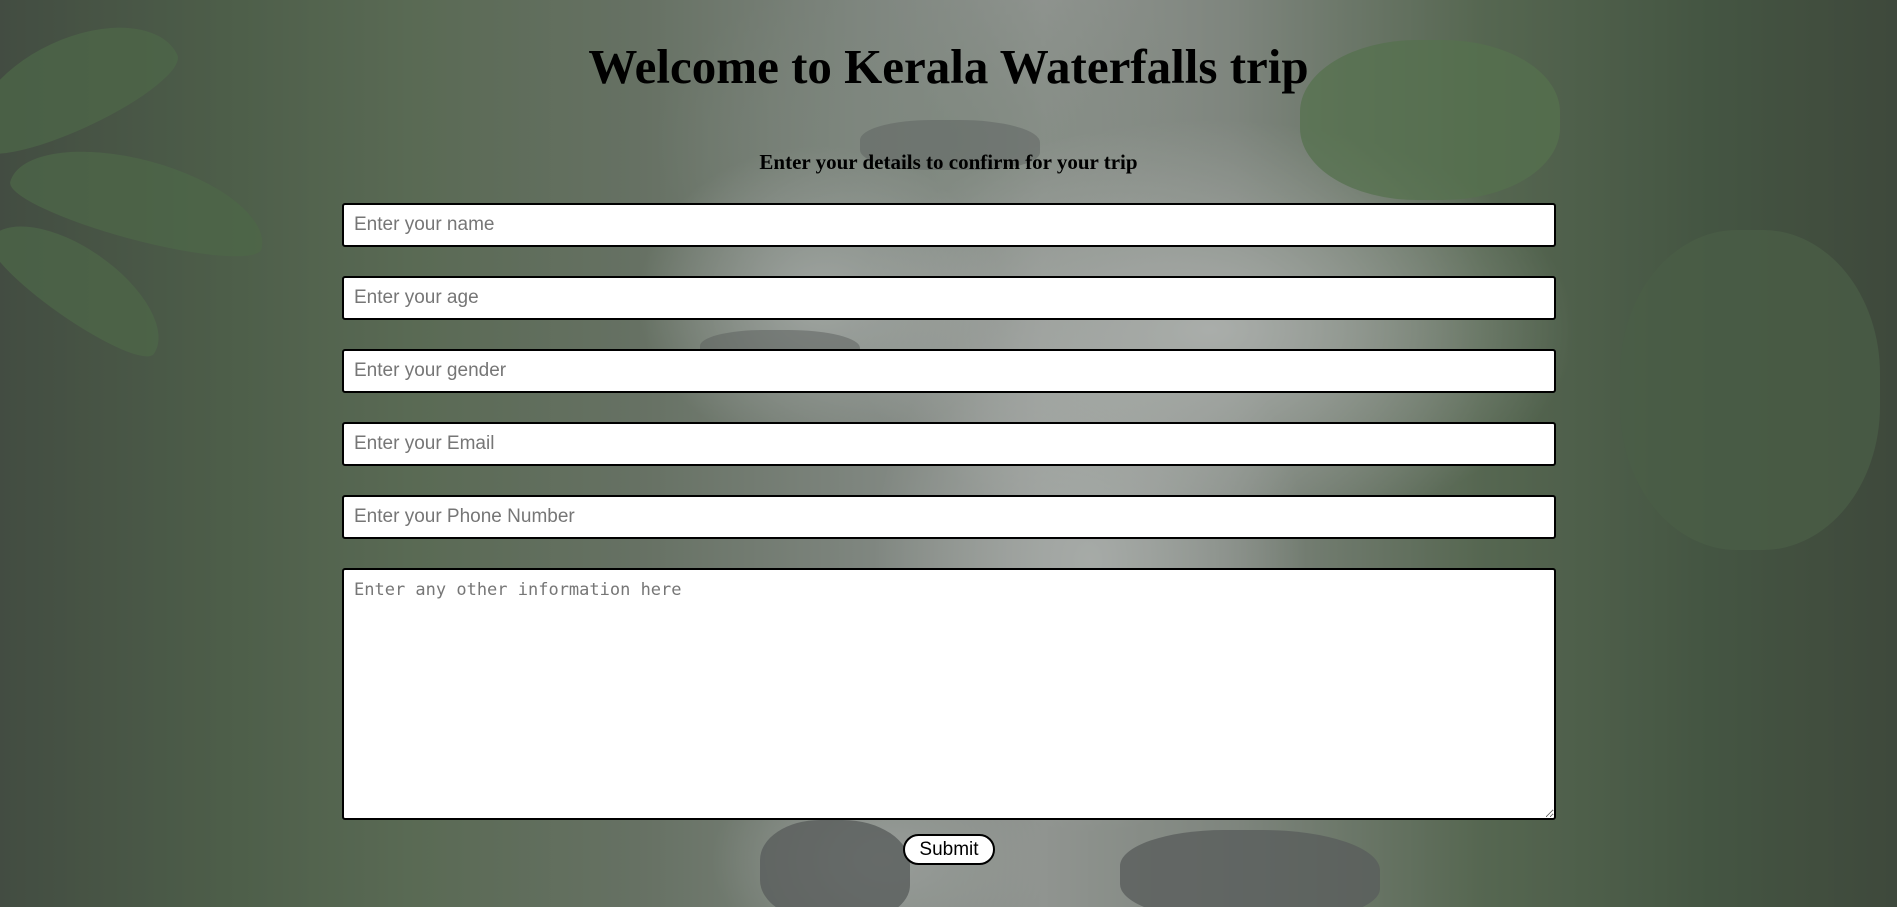 This screenshot has width=1897, height=907. I want to click on email-input, so click(949, 444).